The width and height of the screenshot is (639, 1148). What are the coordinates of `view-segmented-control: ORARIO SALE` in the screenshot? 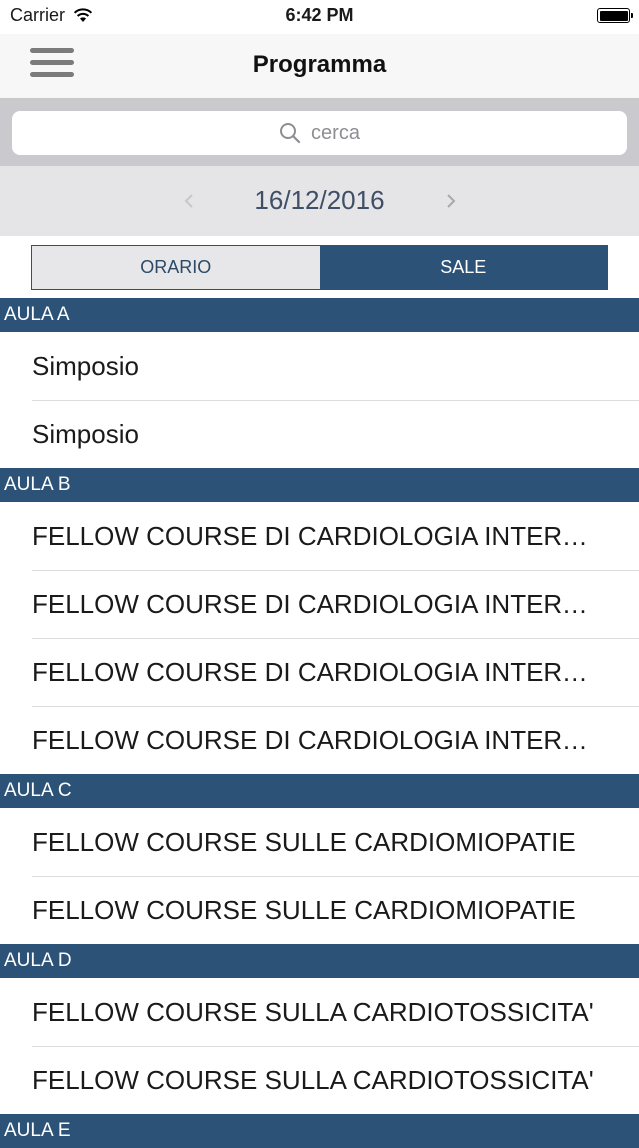 It's located at (319, 267).